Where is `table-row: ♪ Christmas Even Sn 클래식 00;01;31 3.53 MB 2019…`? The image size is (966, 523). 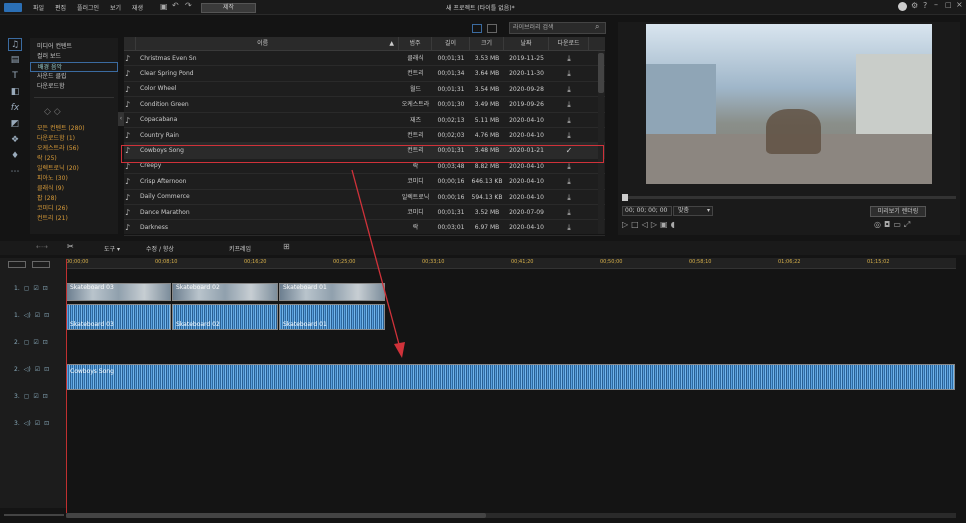 table-row: ♪ Christmas Even Sn 클래식 00;01;31 3.53 MB 2019… is located at coordinates (364, 59).